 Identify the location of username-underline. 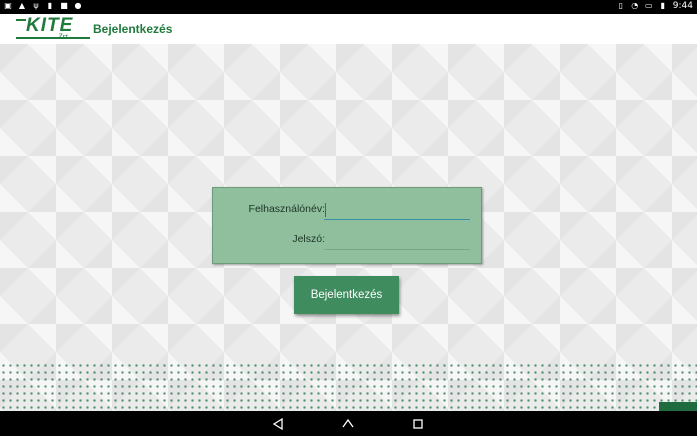
(397, 219).